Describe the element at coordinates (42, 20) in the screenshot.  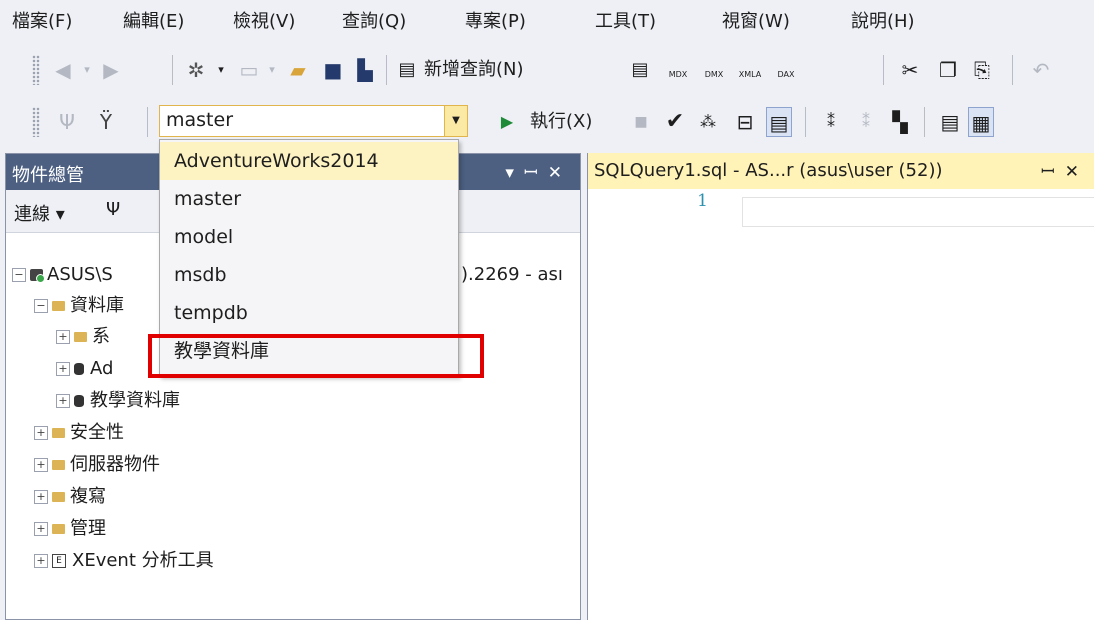
I see `menu-file: 檔案(F)` at that location.